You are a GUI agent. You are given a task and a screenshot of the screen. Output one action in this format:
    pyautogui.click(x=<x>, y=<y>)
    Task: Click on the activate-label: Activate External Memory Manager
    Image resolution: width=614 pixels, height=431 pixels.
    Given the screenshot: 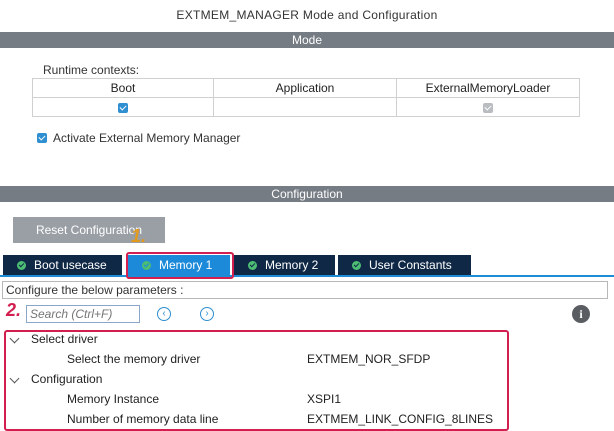 What is the action you would take?
    pyautogui.click(x=147, y=138)
    